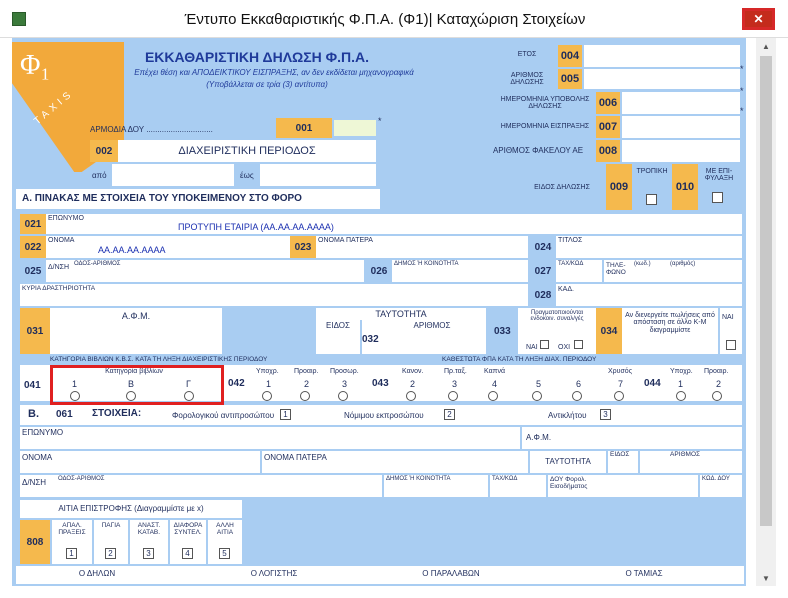 The width and height of the screenshot is (788, 598). I want to click on reason-3: ΑΝΑΣΤ. ΚΑΤΑΒ. 3, so click(149, 542).